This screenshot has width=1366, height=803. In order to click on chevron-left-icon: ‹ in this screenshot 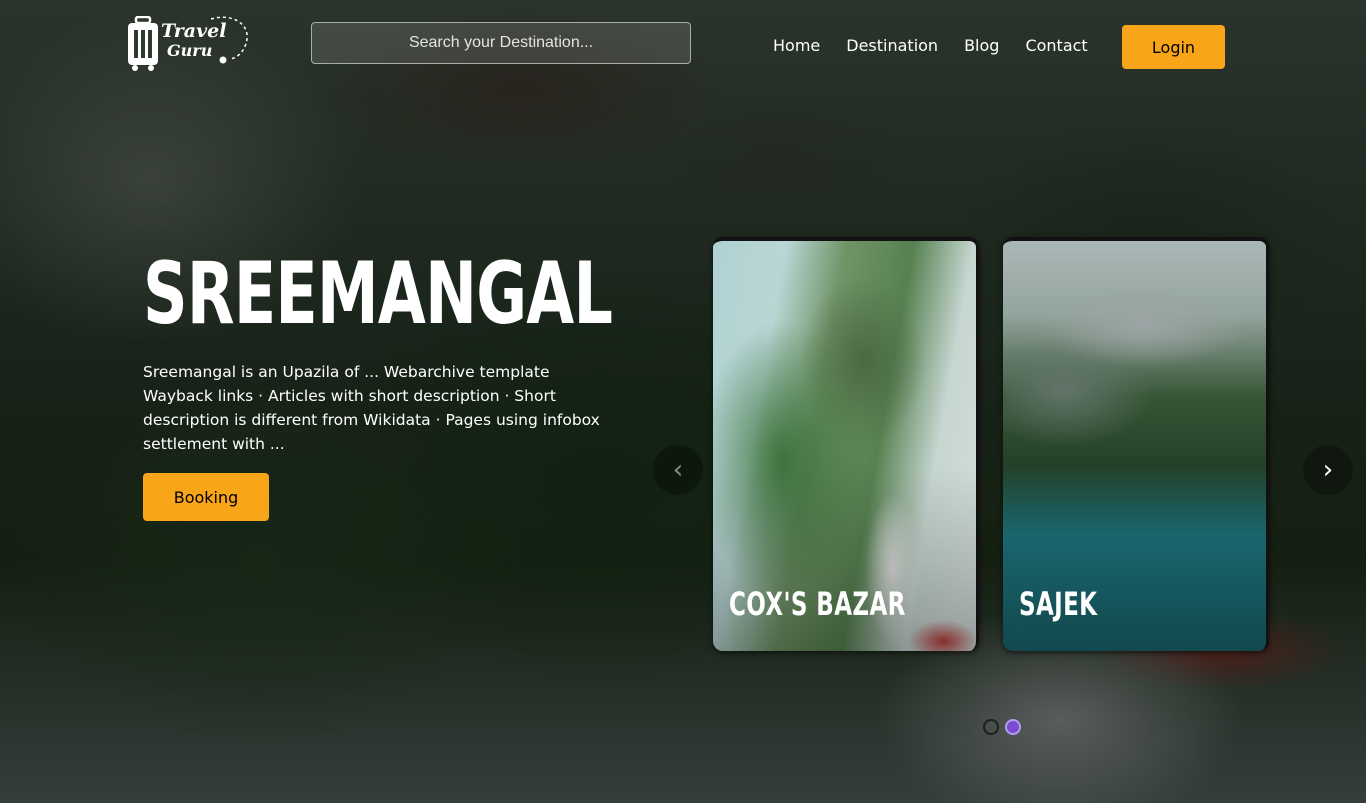, I will do `click(678, 470)`.